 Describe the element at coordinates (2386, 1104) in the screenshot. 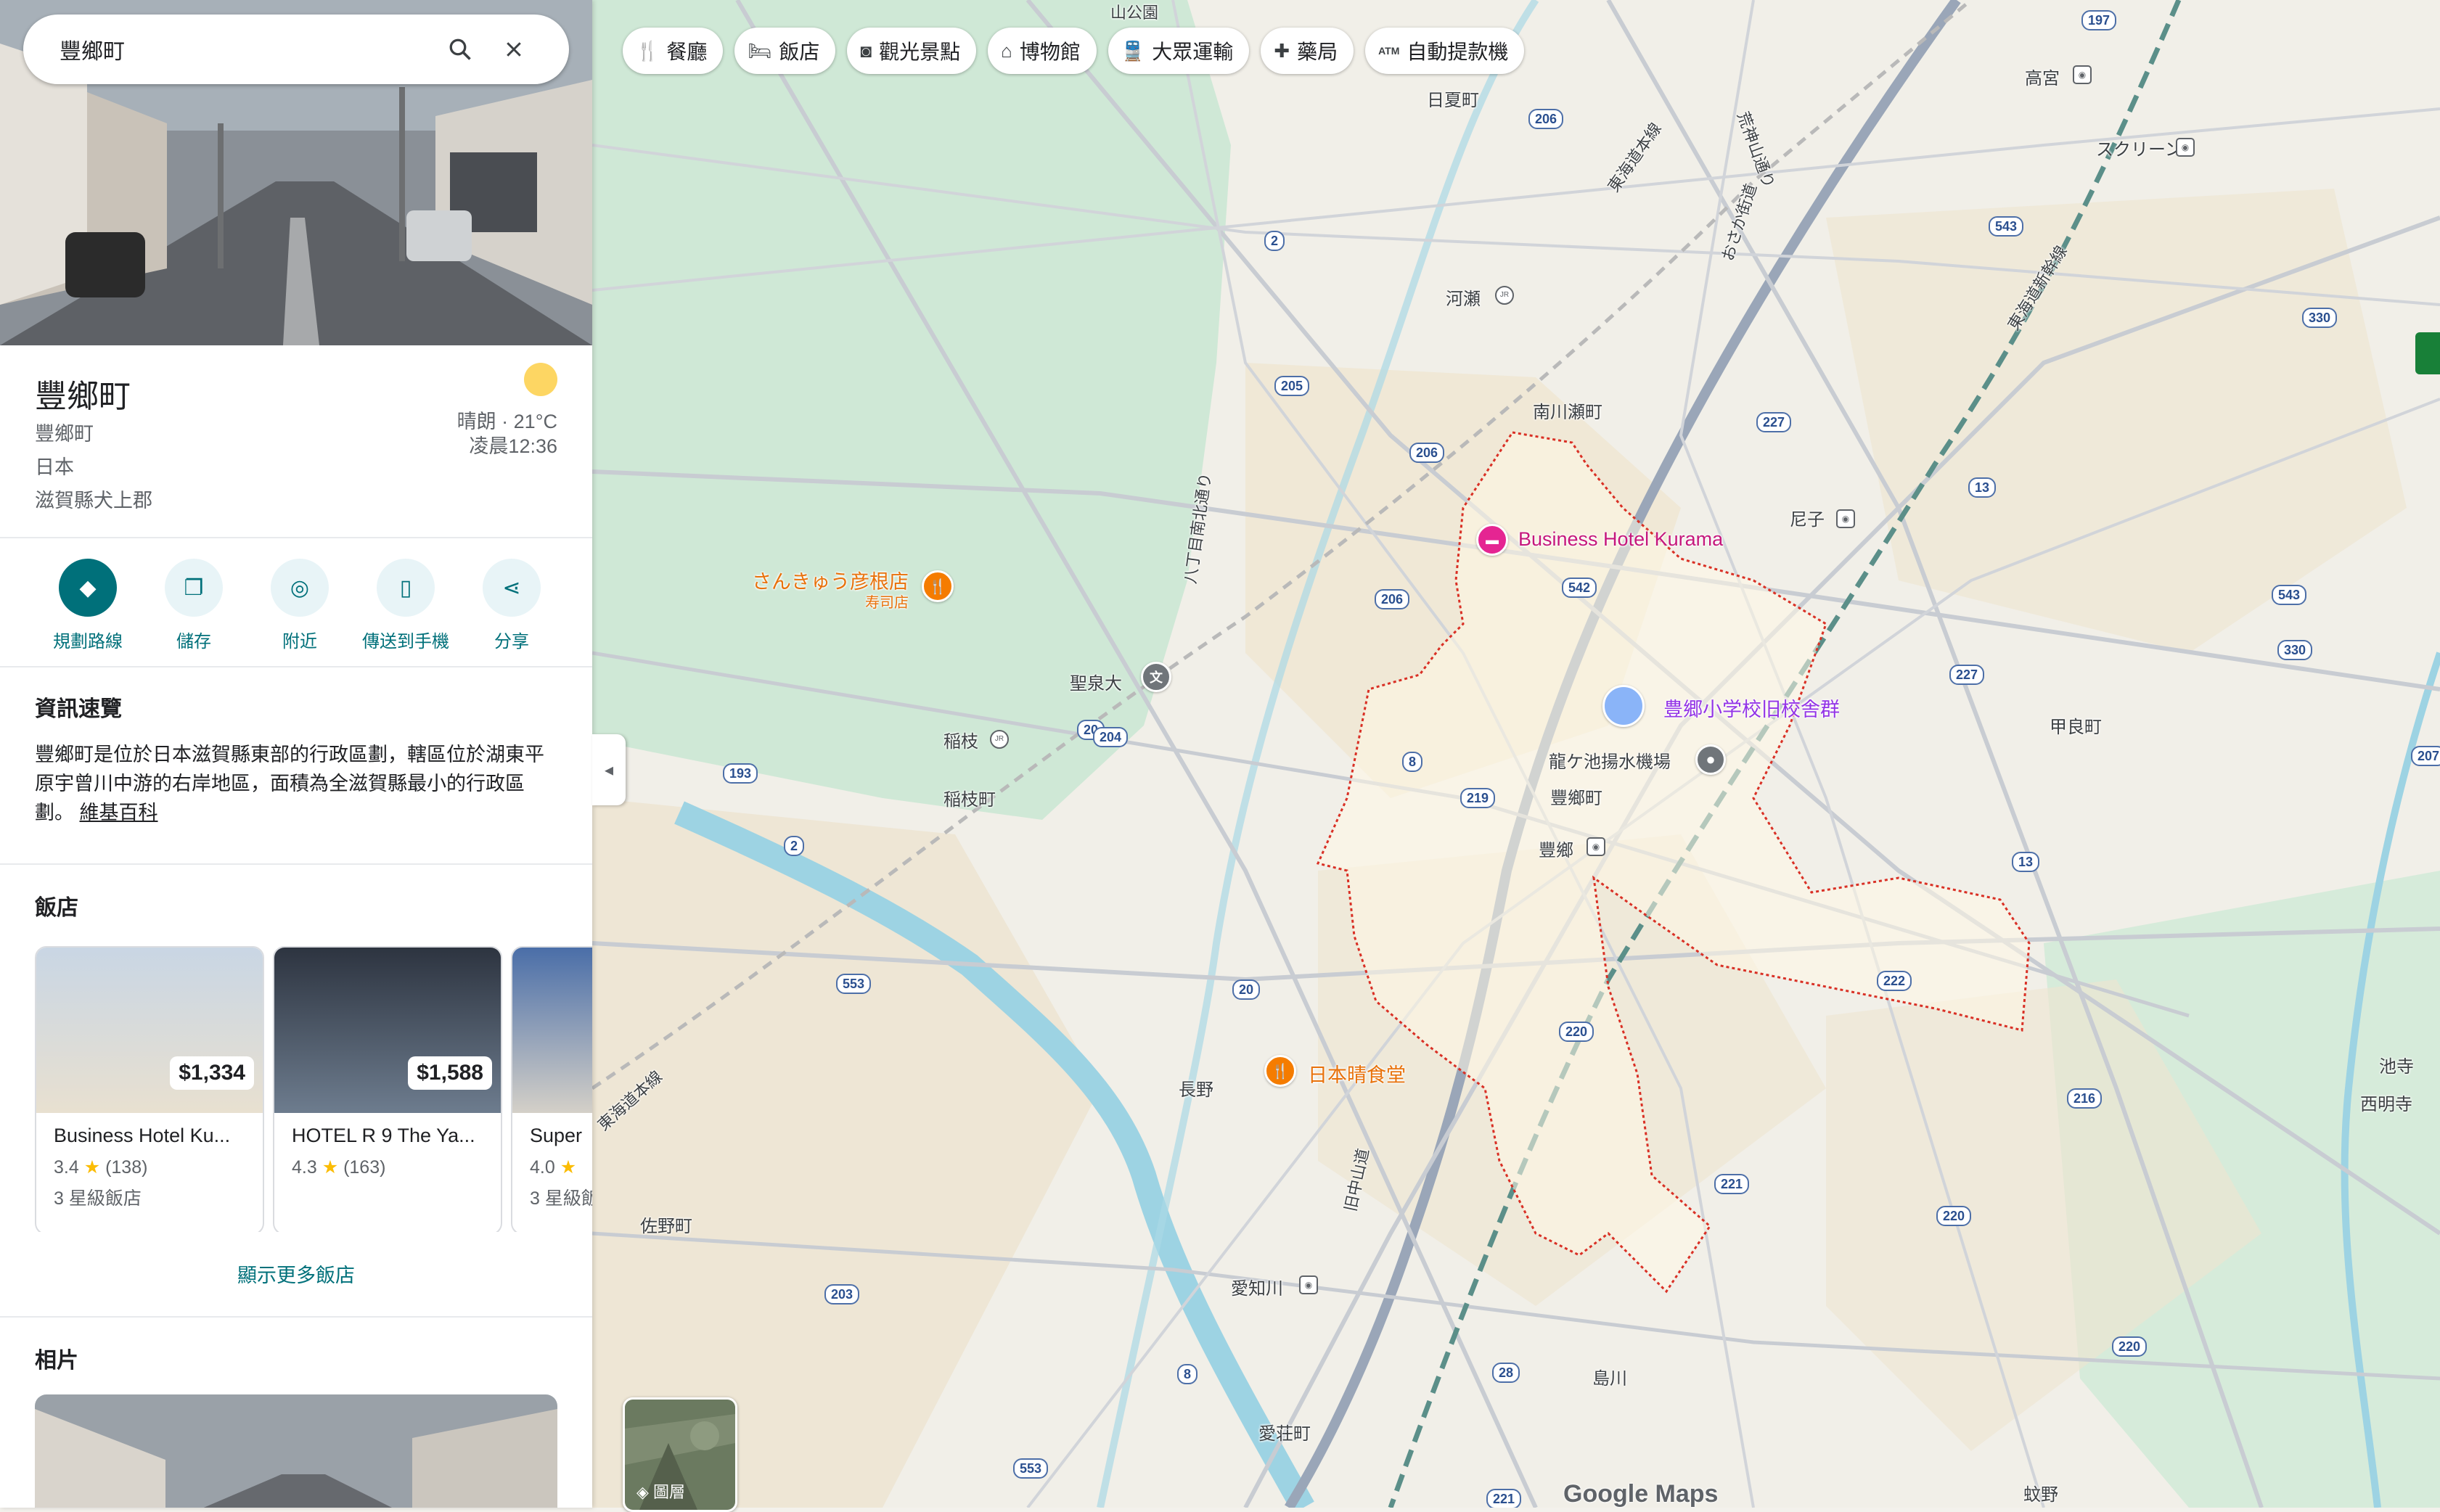

I see `label-saimyoji: 西明寺` at that location.